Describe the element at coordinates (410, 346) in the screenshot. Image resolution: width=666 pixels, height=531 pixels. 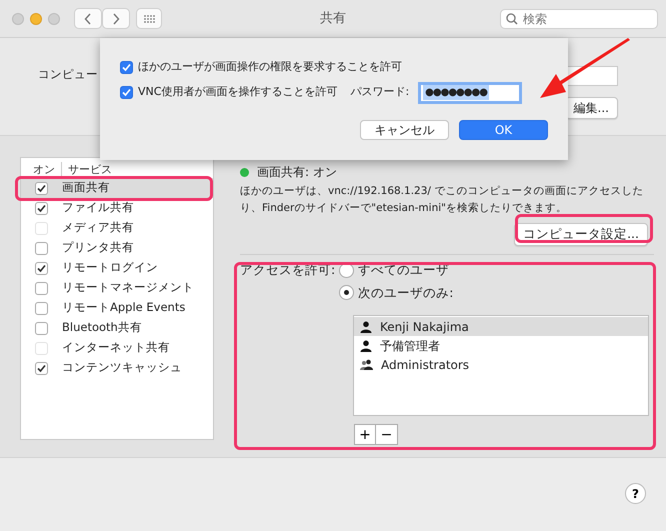
I see `user-name: 予備管理者` at that location.